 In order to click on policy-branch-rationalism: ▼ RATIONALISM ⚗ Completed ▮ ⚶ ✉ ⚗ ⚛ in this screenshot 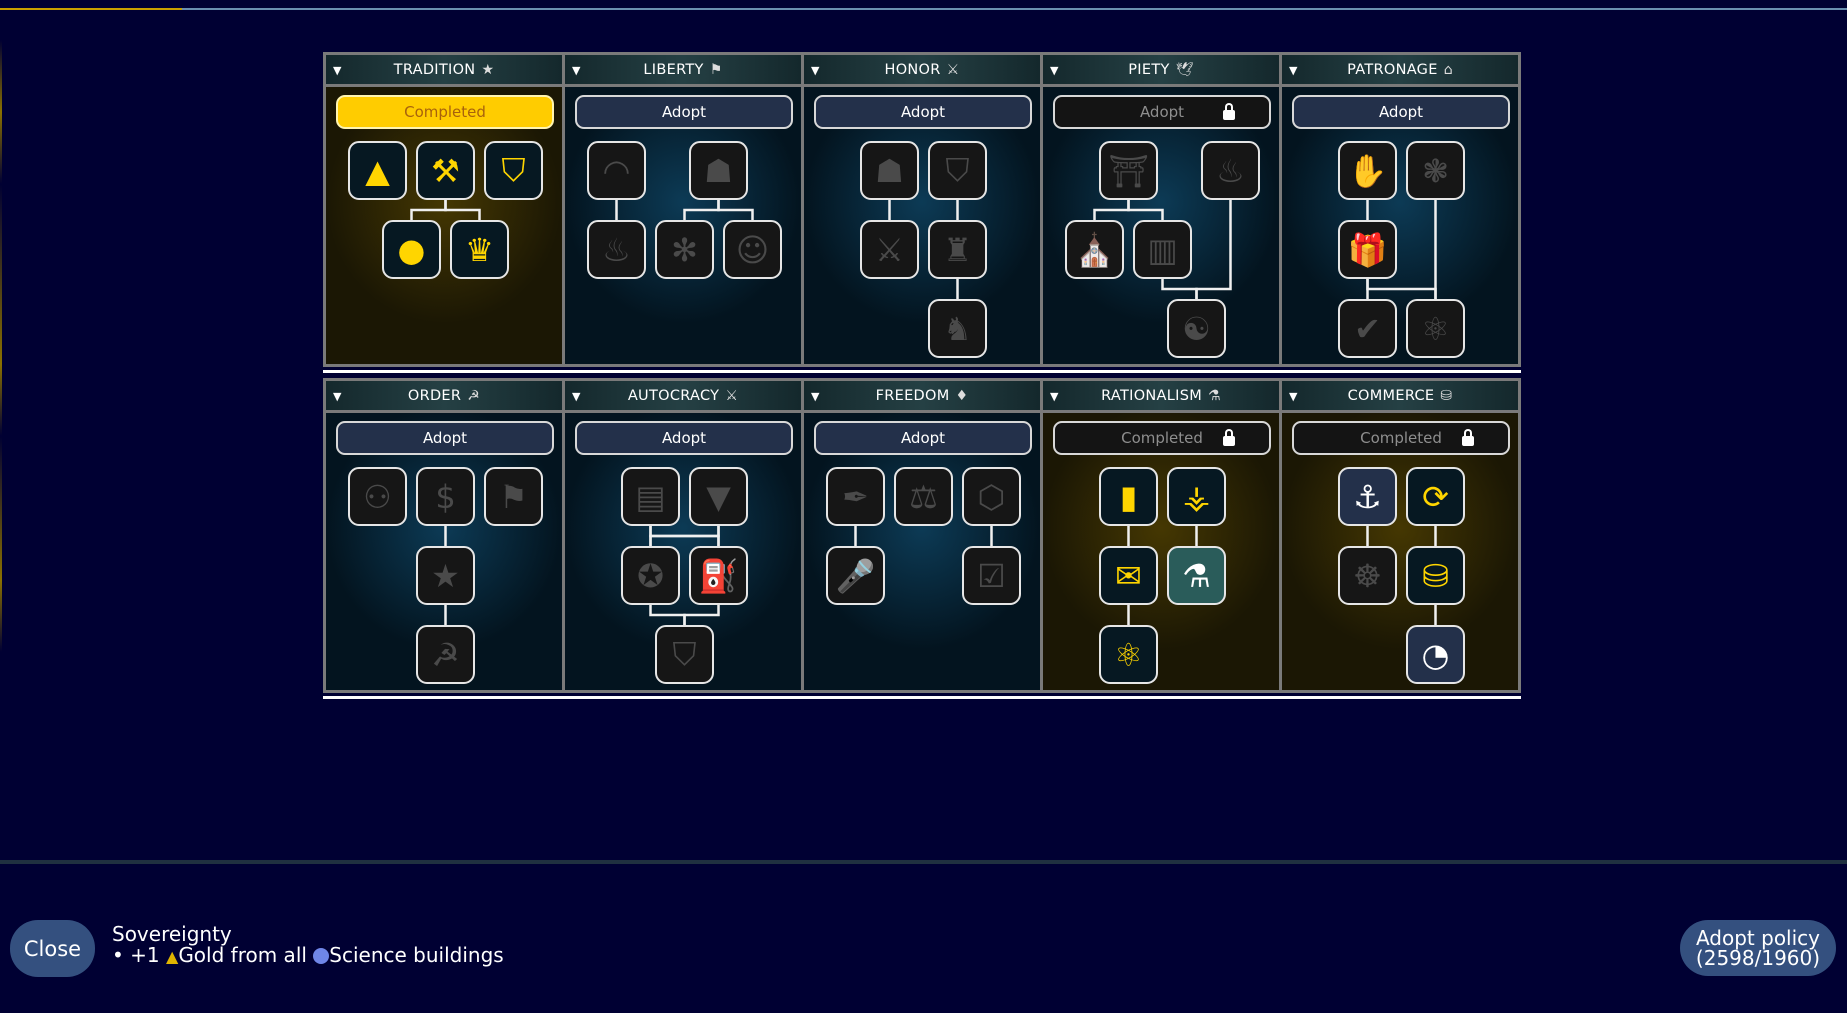, I will do `click(1161, 535)`.